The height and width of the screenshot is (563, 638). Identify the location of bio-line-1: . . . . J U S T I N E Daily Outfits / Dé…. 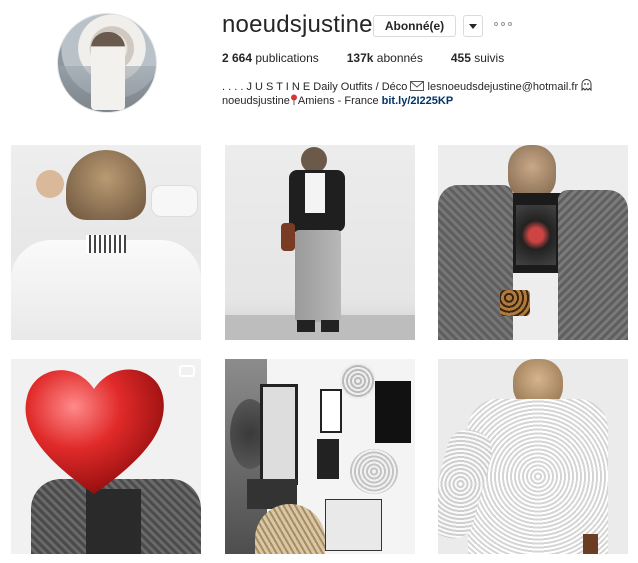
(407, 86).